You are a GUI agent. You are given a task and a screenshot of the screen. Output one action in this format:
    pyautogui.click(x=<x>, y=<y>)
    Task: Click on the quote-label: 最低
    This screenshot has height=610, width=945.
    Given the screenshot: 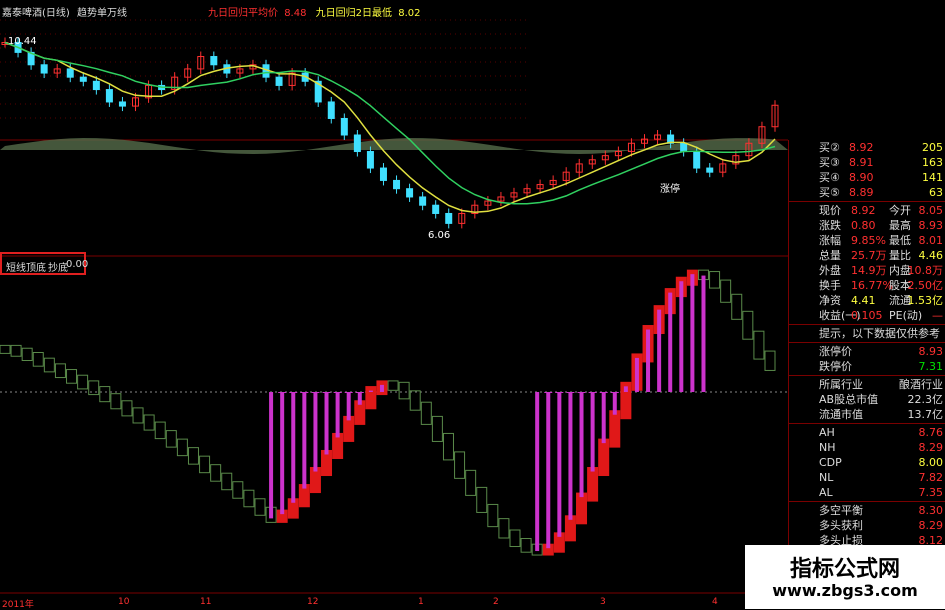 What is the action you would take?
    pyautogui.click(x=900, y=240)
    